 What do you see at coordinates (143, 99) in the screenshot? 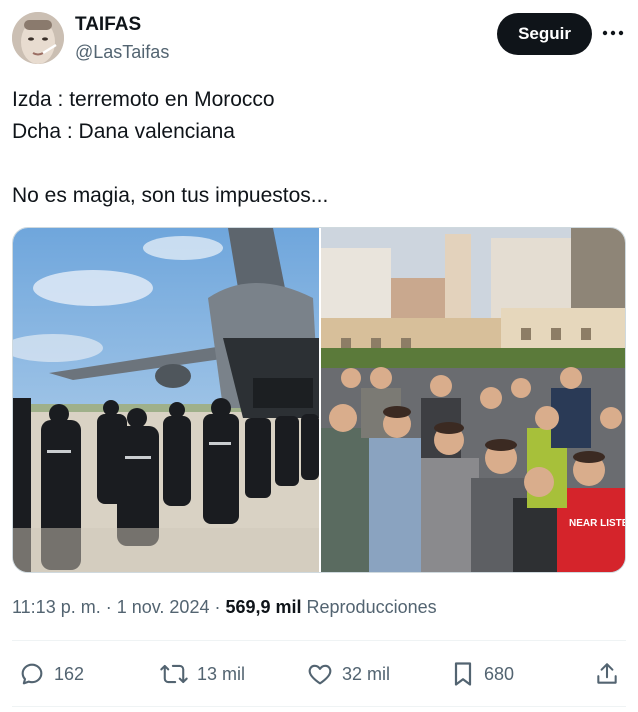
I see `tweet-line-1: Izda : terremoto en Morocco` at bounding box center [143, 99].